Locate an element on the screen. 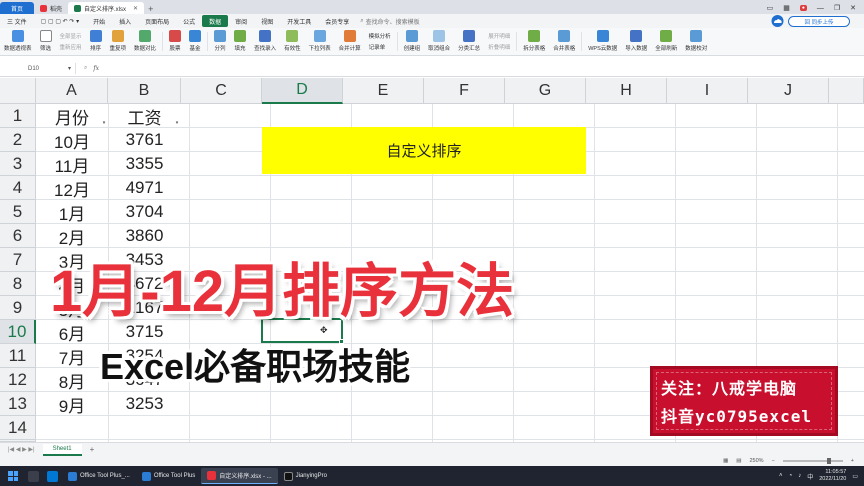 The image size is (864, 486). row-header-1: 1 is located at coordinates (18, 116).